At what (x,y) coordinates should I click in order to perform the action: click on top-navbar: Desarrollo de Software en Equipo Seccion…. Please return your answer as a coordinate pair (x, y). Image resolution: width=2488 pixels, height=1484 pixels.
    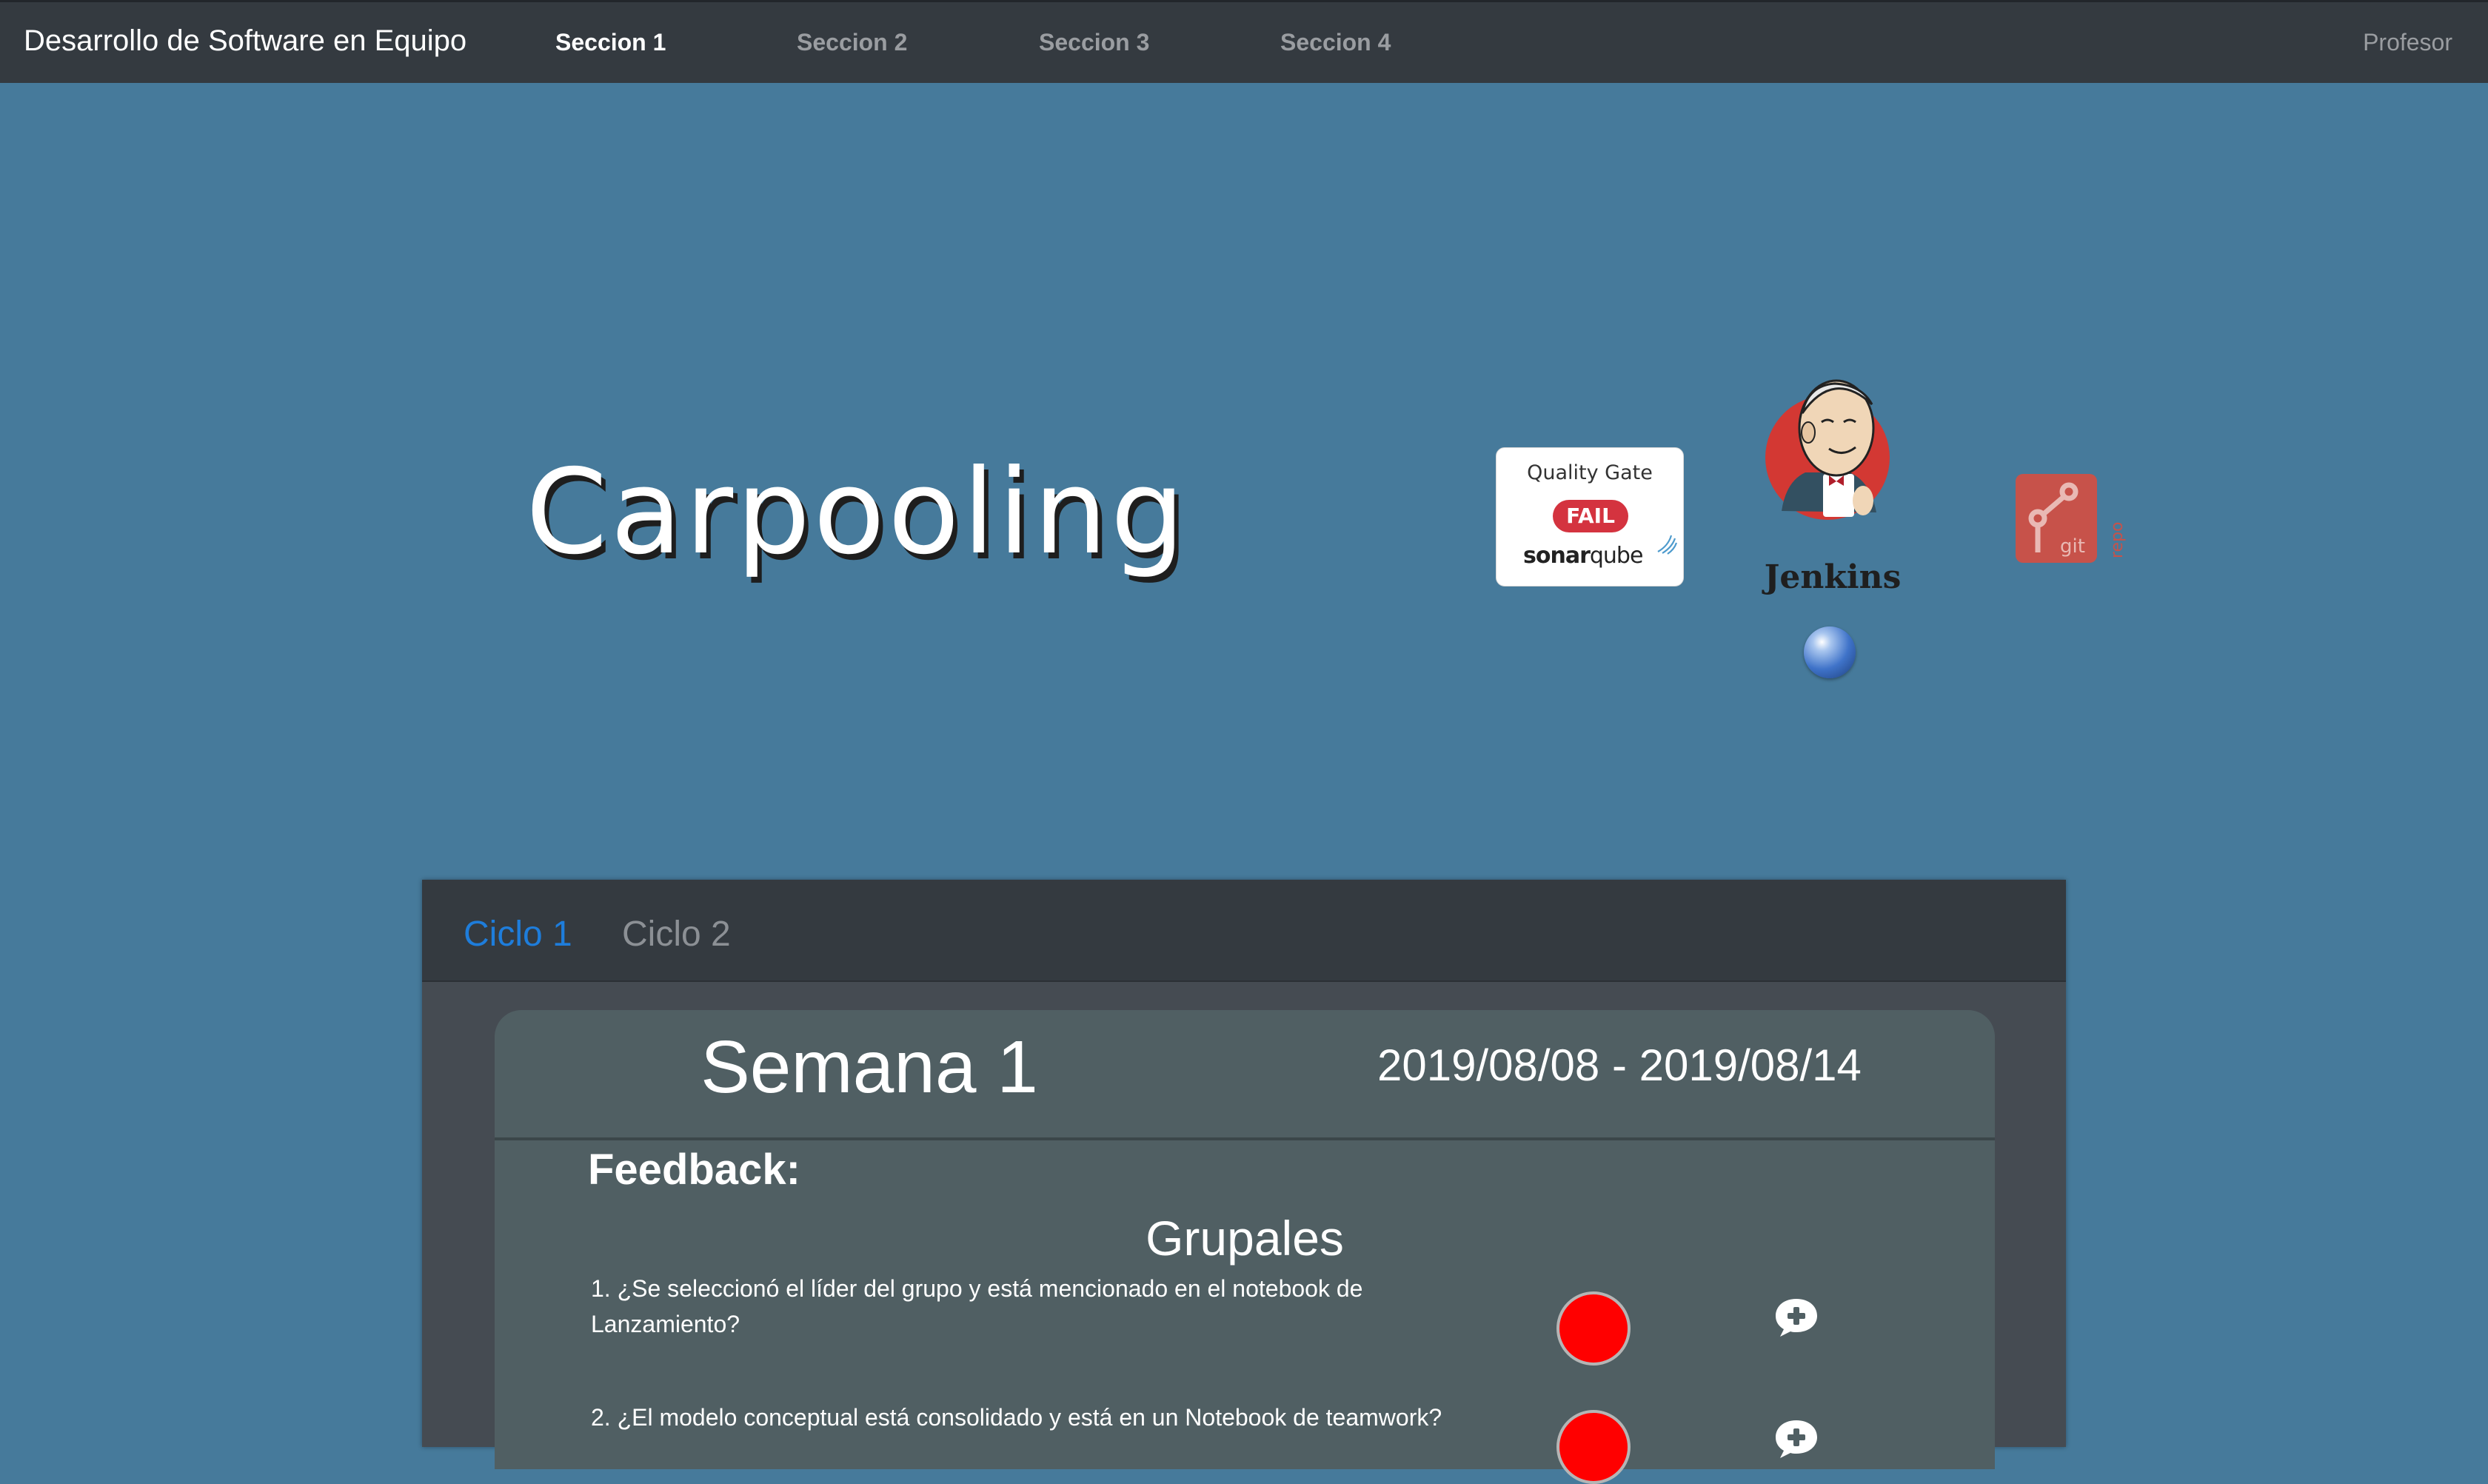
    Looking at the image, I should click on (1244, 41).